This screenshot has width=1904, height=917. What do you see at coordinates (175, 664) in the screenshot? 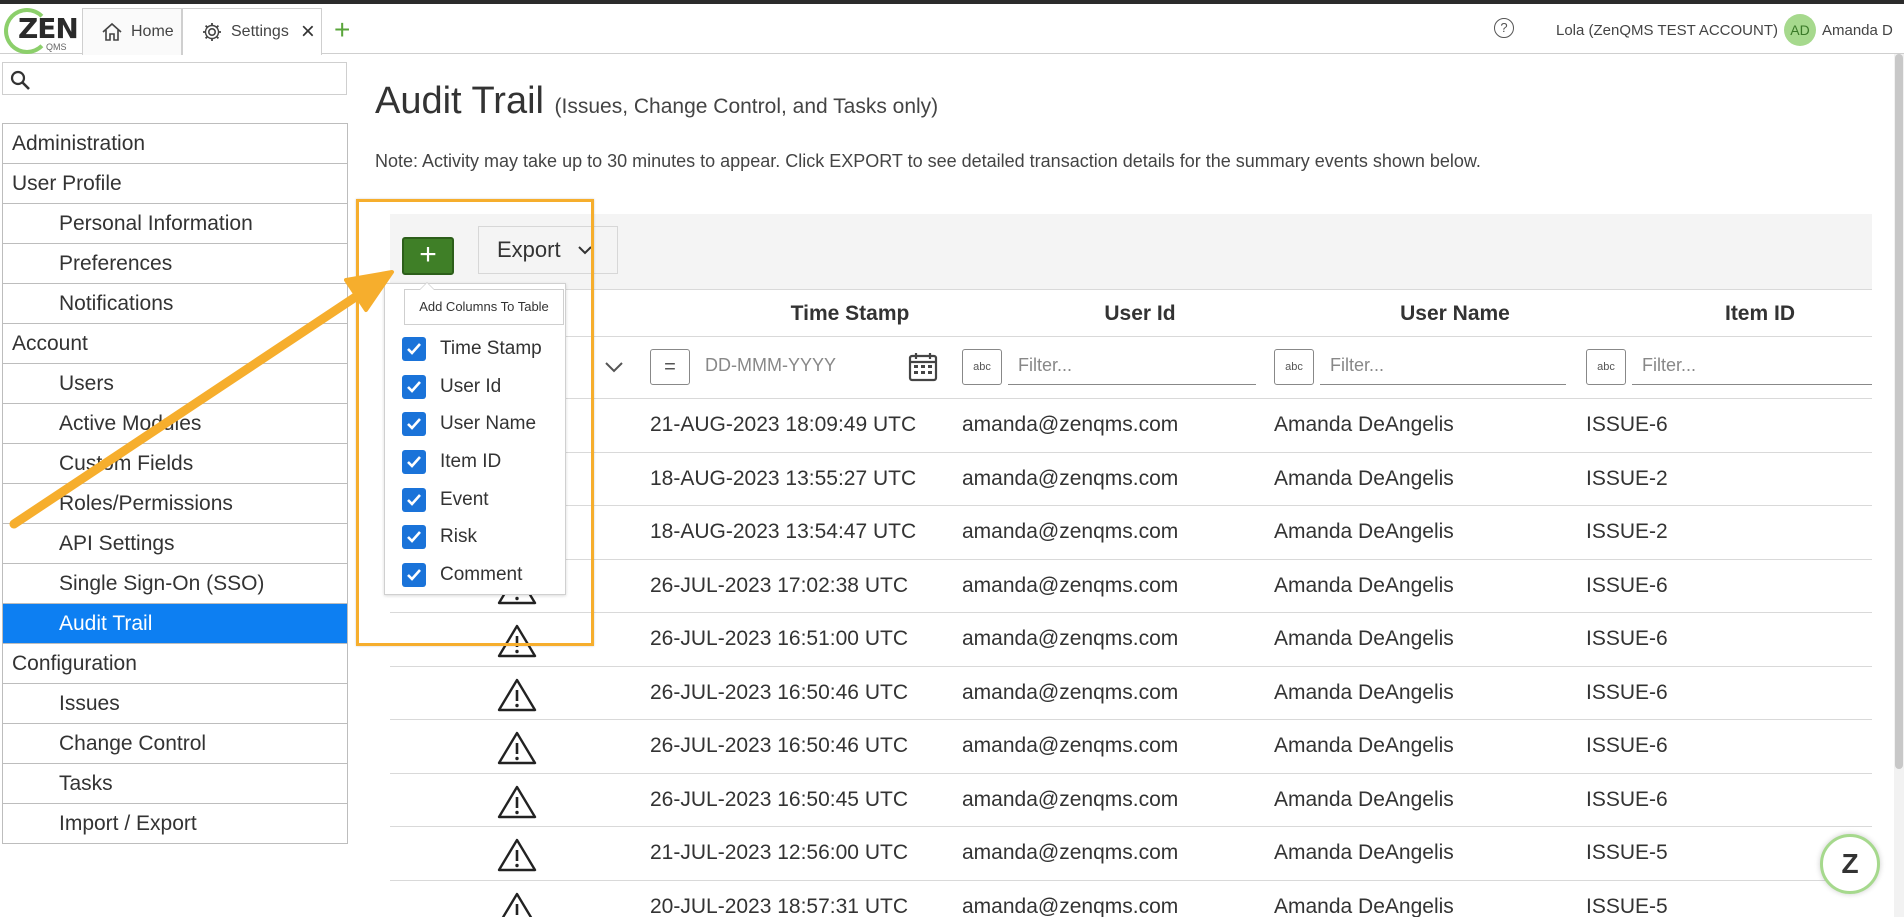
I see `sidebar-item-configuration: Configuration` at bounding box center [175, 664].